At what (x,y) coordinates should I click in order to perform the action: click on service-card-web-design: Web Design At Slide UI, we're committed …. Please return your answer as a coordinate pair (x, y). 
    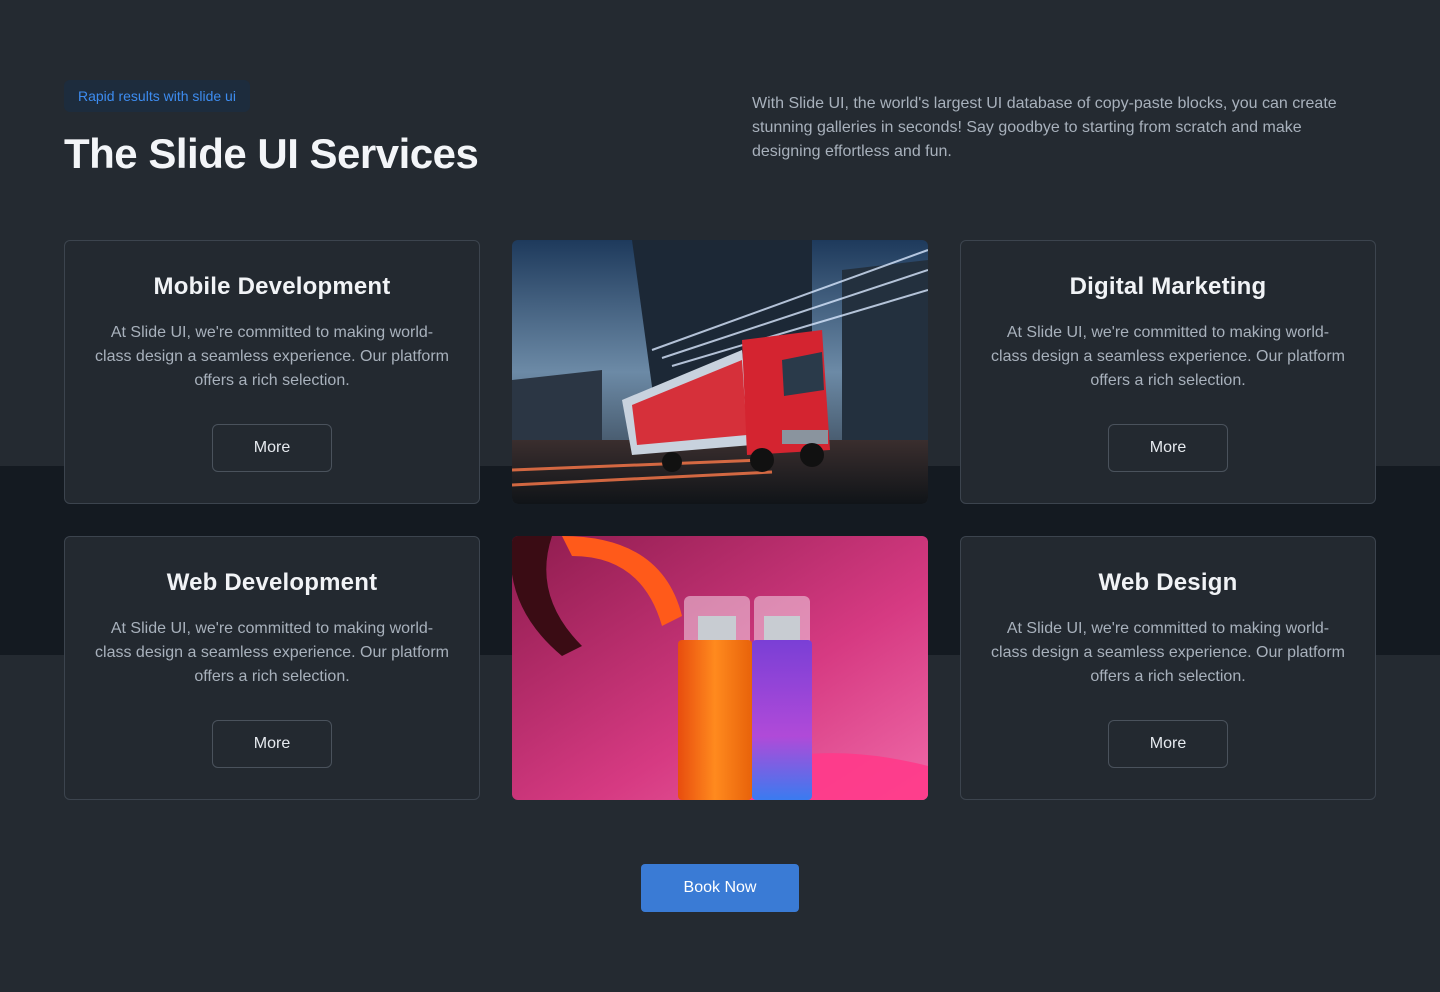
    Looking at the image, I should click on (1168, 668).